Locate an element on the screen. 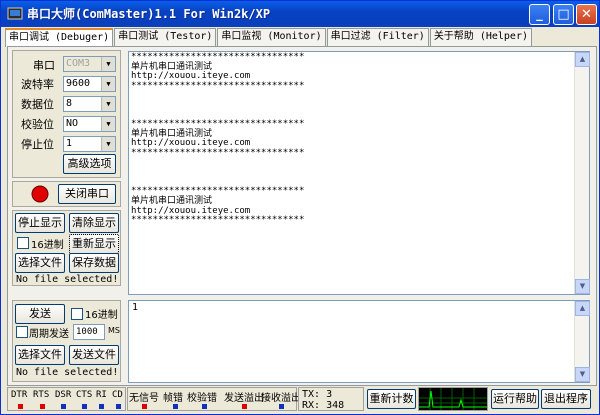 The image size is (600, 415). receive-scrollbar: ▲ ▼ is located at coordinates (582, 173).